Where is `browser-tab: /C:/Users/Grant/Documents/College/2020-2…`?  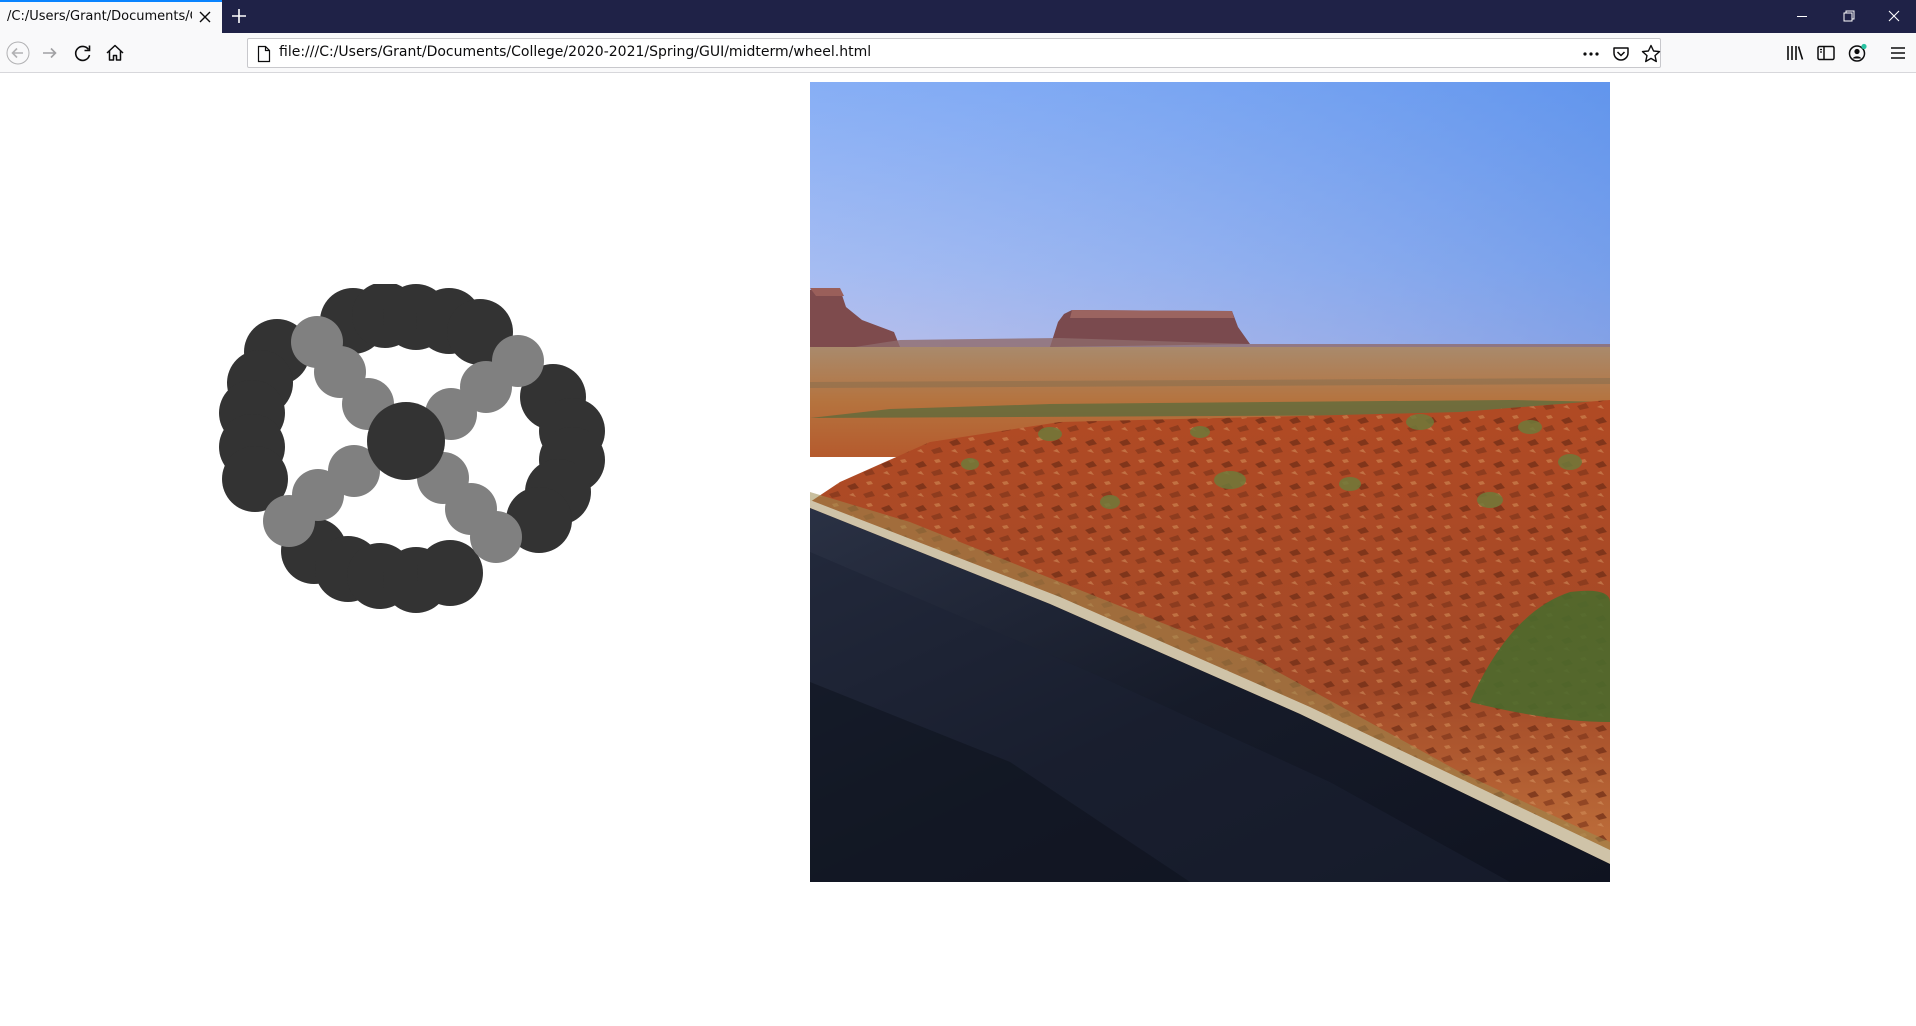 browser-tab: /C:/Users/Grant/Documents/College/2020-2… is located at coordinates (111, 16).